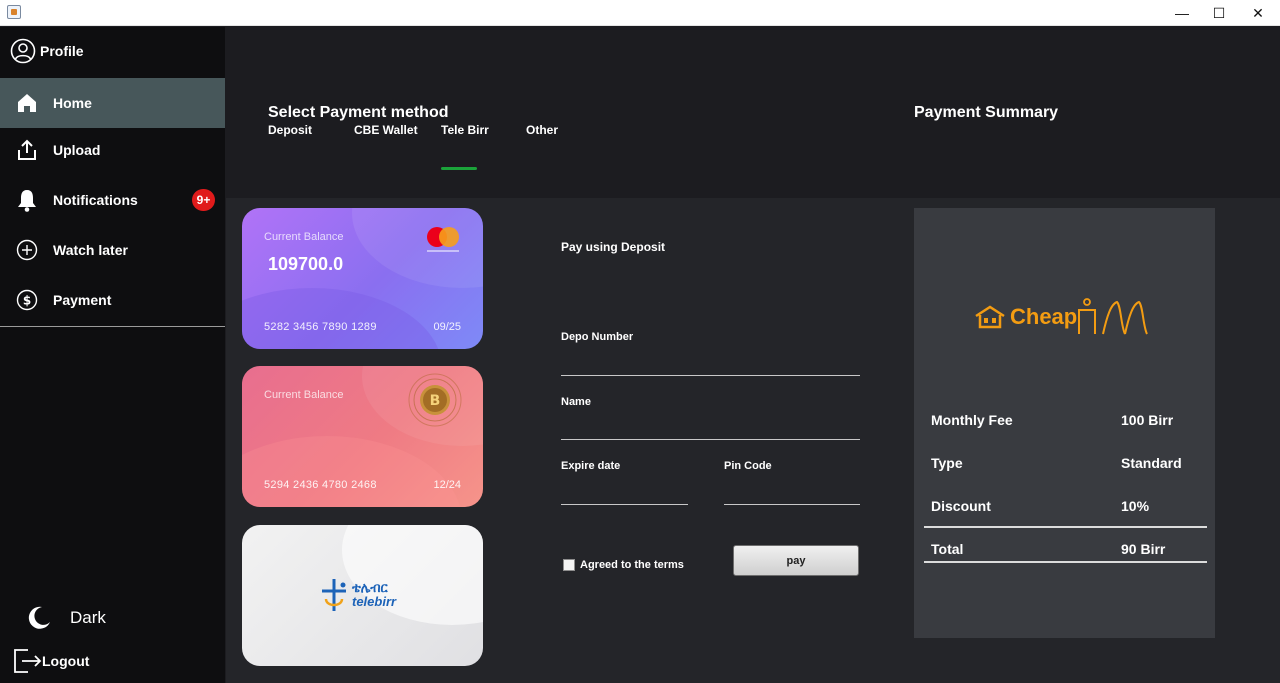 The width and height of the screenshot is (1280, 683). I want to click on bell-icon, so click(27, 200).